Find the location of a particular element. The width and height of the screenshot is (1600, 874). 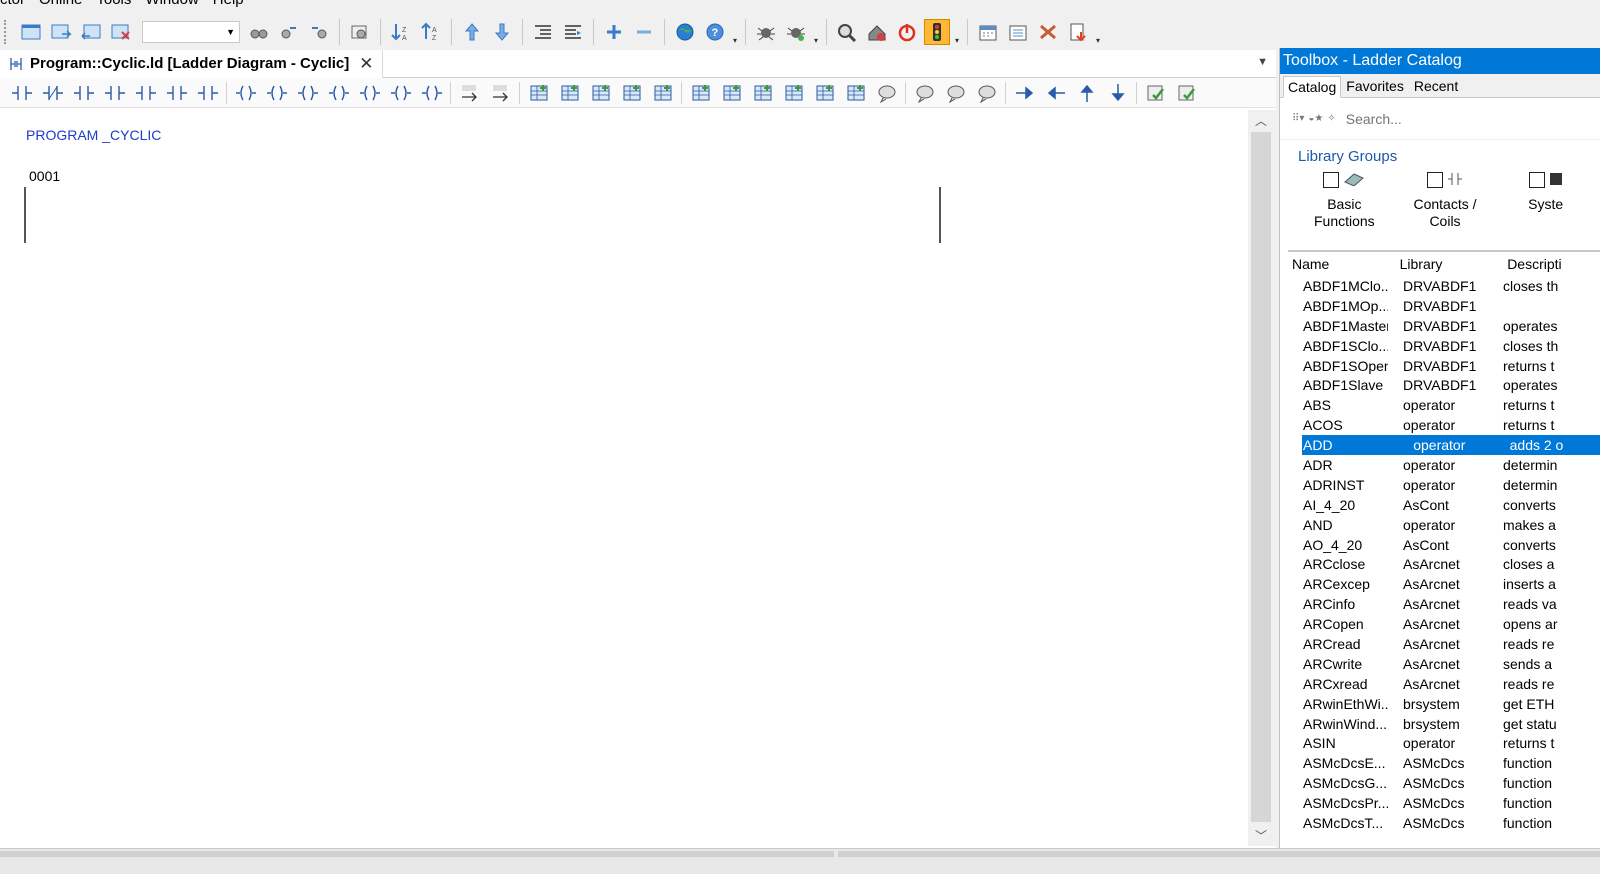

tab-favorites: Favorites is located at coordinates (1375, 86).